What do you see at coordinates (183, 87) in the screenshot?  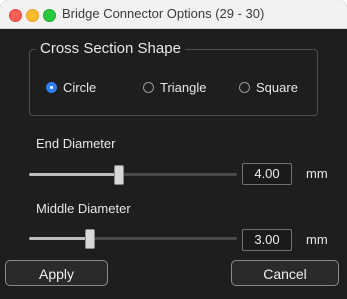 I see `radio-triangle-label: Triangle` at bounding box center [183, 87].